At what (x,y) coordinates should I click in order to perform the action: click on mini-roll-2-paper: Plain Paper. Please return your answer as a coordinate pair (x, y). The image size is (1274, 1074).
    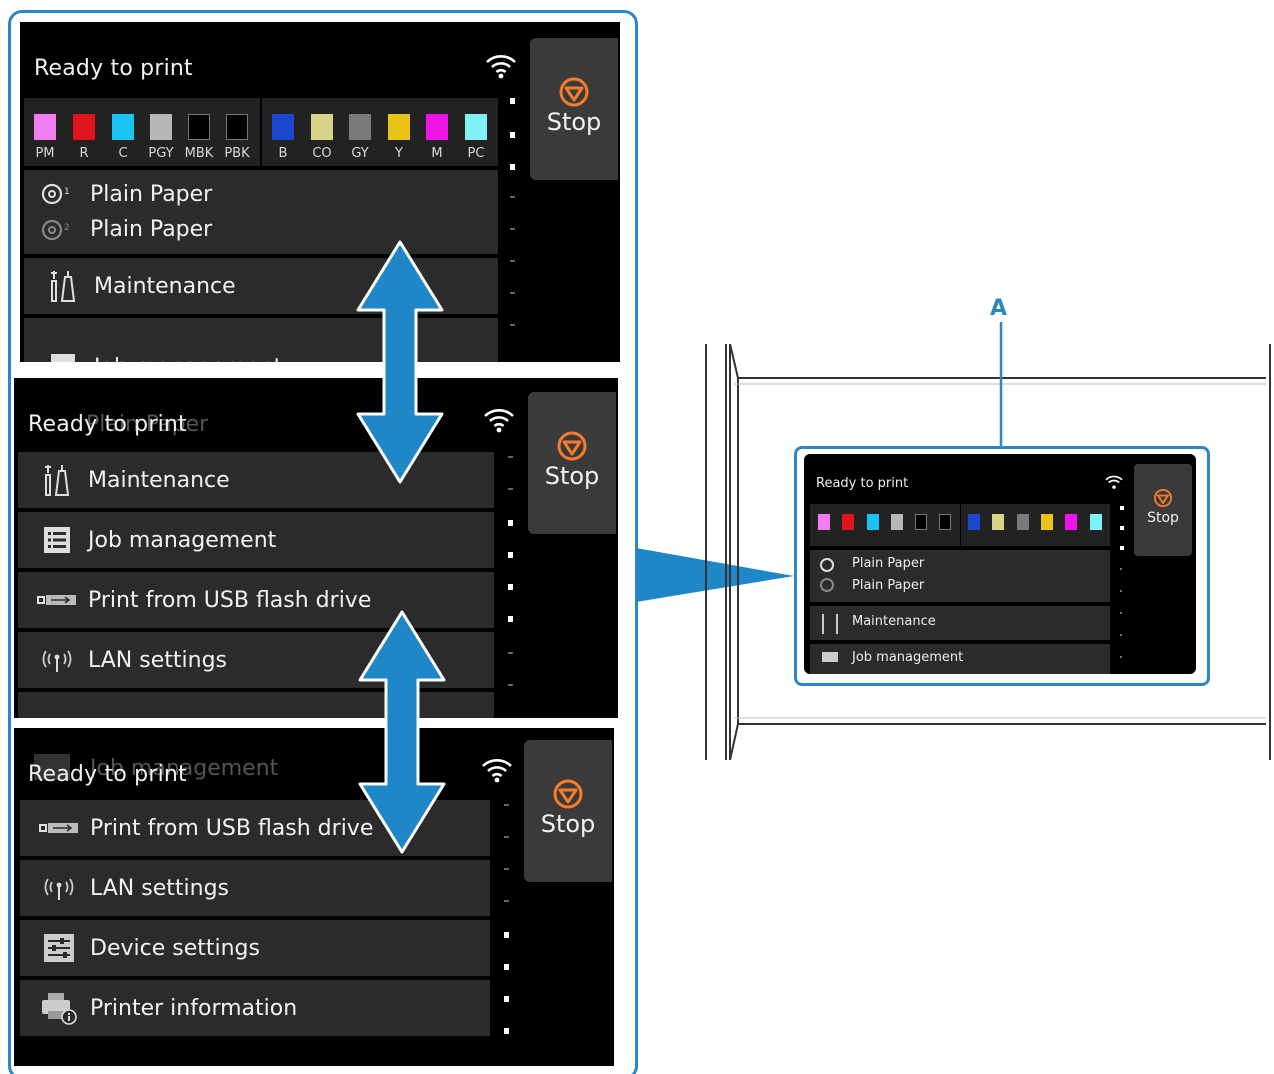
    Looking at the image, I should click on (888, 585).